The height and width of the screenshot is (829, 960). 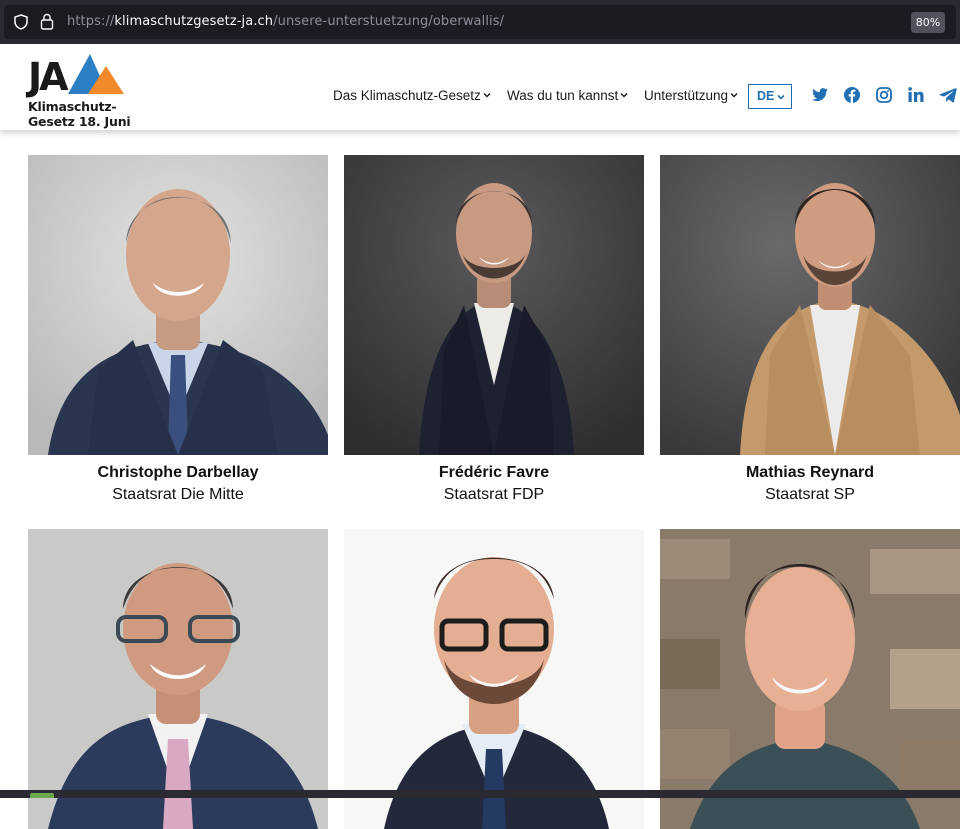 I want to click on linkedin-icon, so click(x=916, y=95).